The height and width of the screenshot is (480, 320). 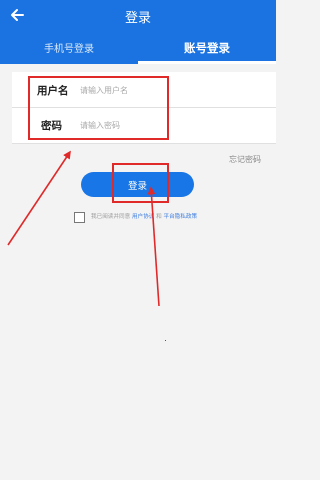 I want to click on annotation-arrow-to-login, so click(x=153, y=246).